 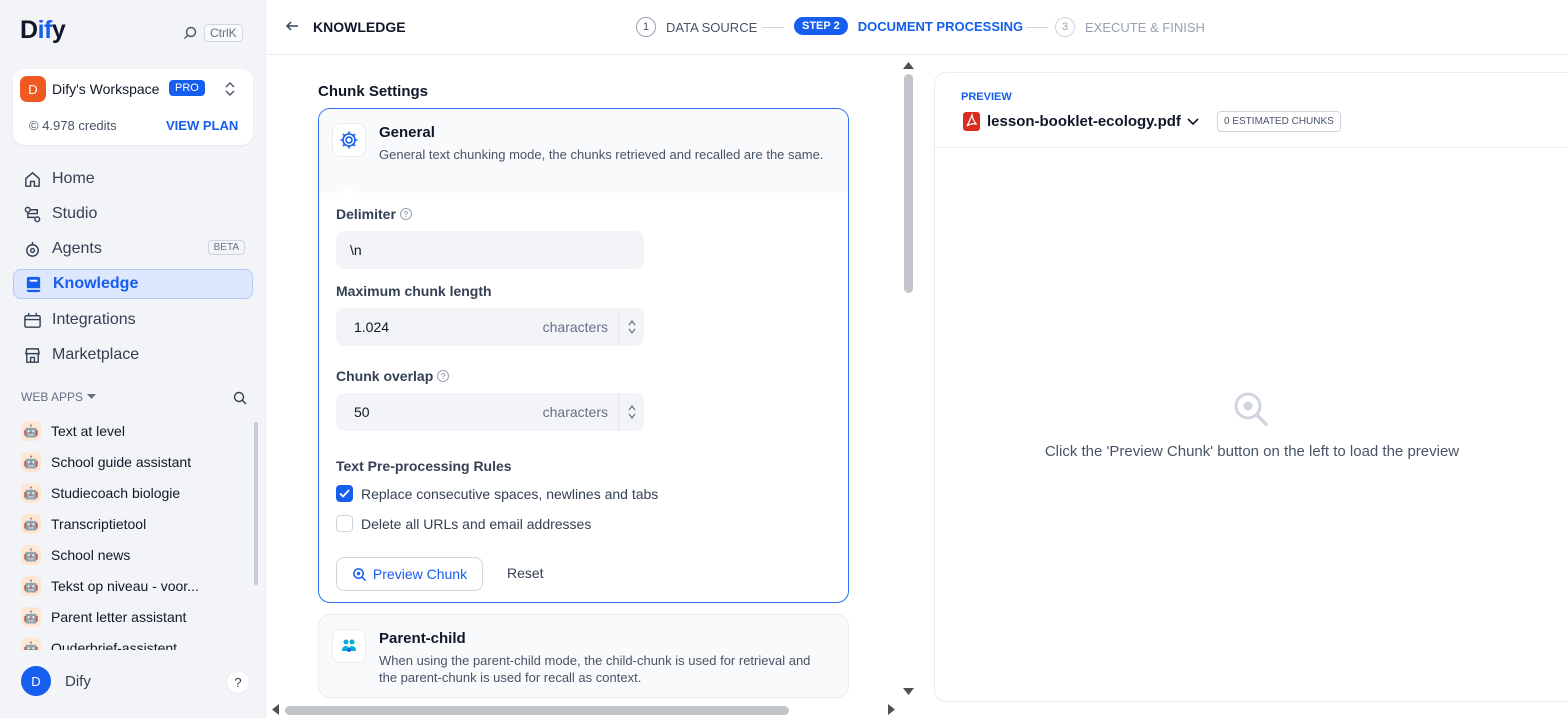 I want to click on preview-label: PREVIEW, so click(x=986, y=97).